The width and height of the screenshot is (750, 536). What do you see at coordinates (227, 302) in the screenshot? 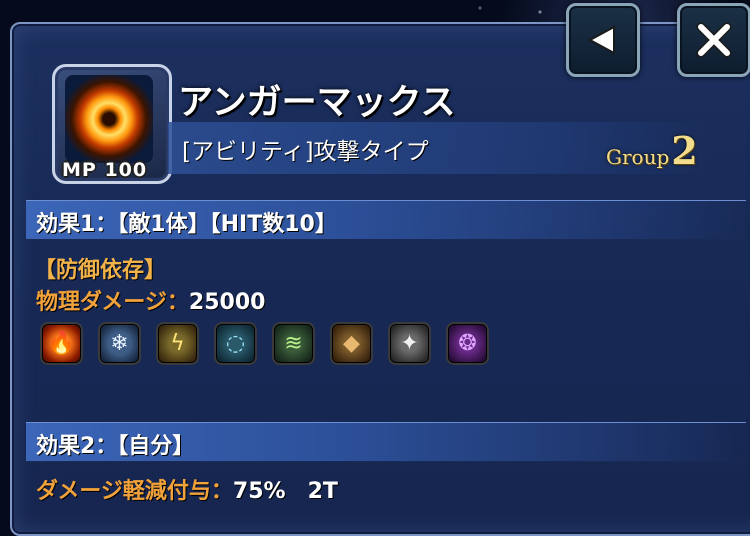
I see `effect1-stat-value: 25000` at bounding box center [227, 302].